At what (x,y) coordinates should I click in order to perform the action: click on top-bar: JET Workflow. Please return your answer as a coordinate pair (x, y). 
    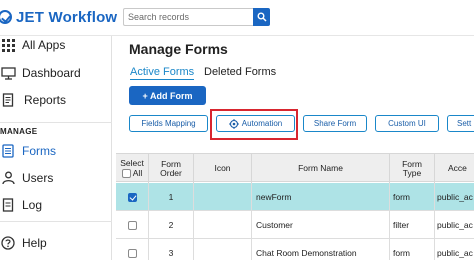
    Looking at the image, I should click on (237, 18).